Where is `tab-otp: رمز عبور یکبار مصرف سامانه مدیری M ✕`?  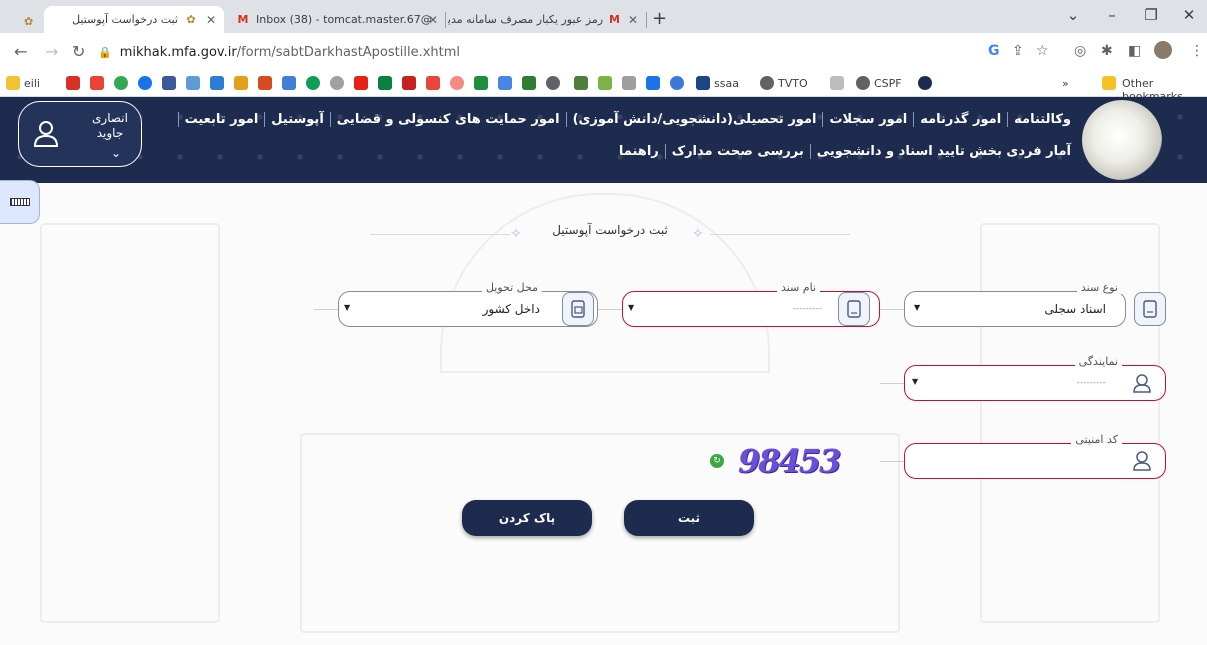 tab-otp: رمز عبور یکبار مصرف سامانه مدیری M ✕ is located at coordinates (546, 19).